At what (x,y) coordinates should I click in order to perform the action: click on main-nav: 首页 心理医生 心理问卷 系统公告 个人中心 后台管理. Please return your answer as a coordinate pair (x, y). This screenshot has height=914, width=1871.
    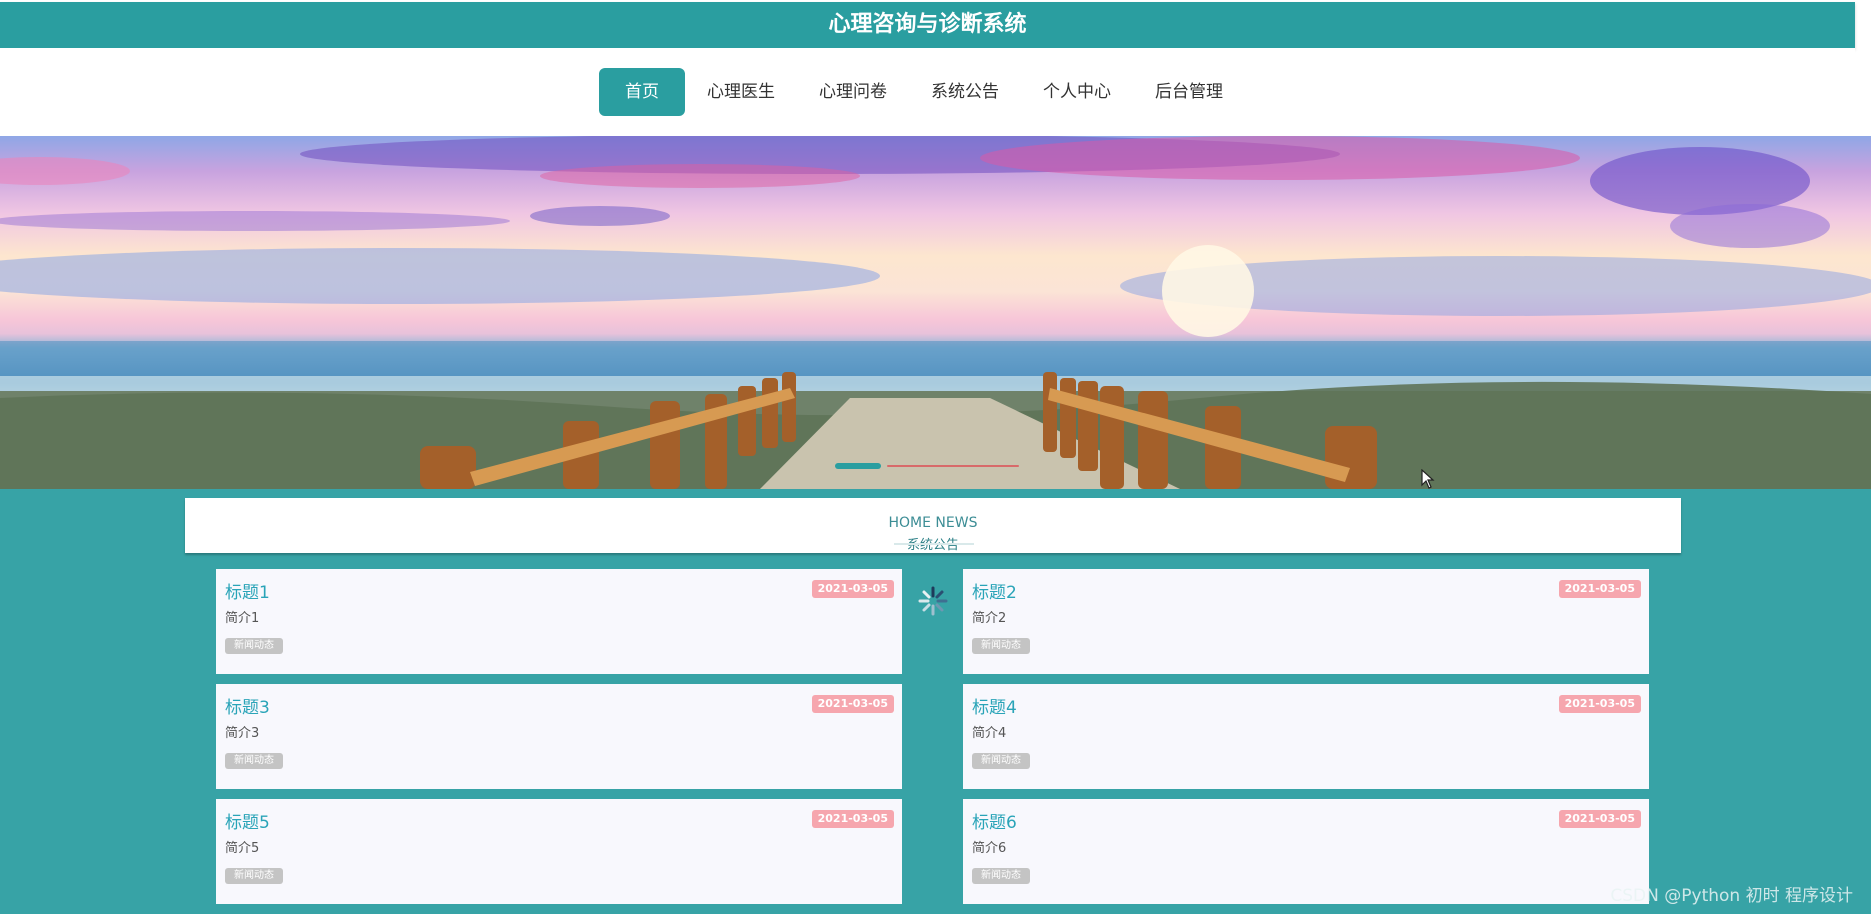
    Looking at the image, I should click on (927, 92).